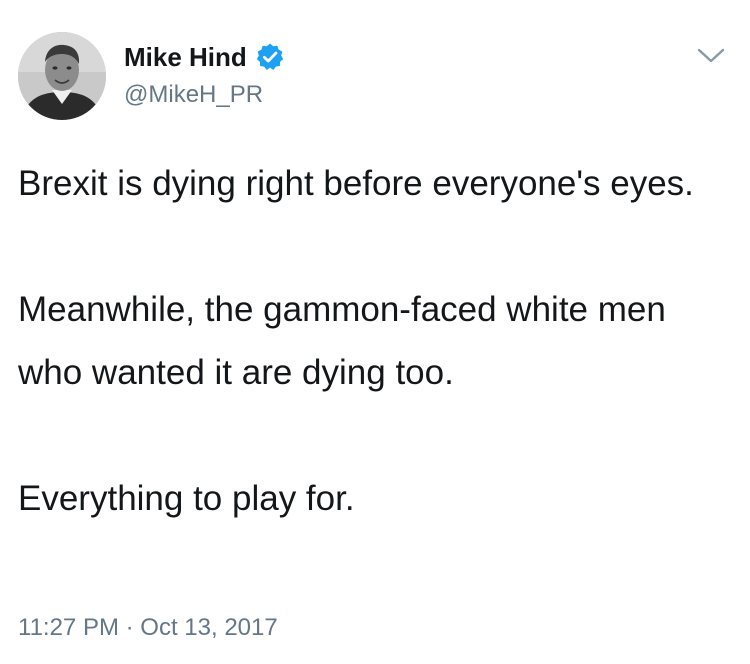 This screenshot has height=664, width=750. What do you see at coordinates (270, 57) in the screenshot?
I see `verified-badge-icon` at bounding box center [270, 57].